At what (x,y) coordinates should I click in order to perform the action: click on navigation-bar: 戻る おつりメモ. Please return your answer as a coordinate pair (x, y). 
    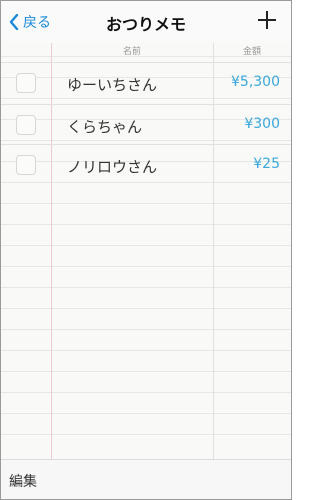
    Looking at the image, I should click on (146, 22).